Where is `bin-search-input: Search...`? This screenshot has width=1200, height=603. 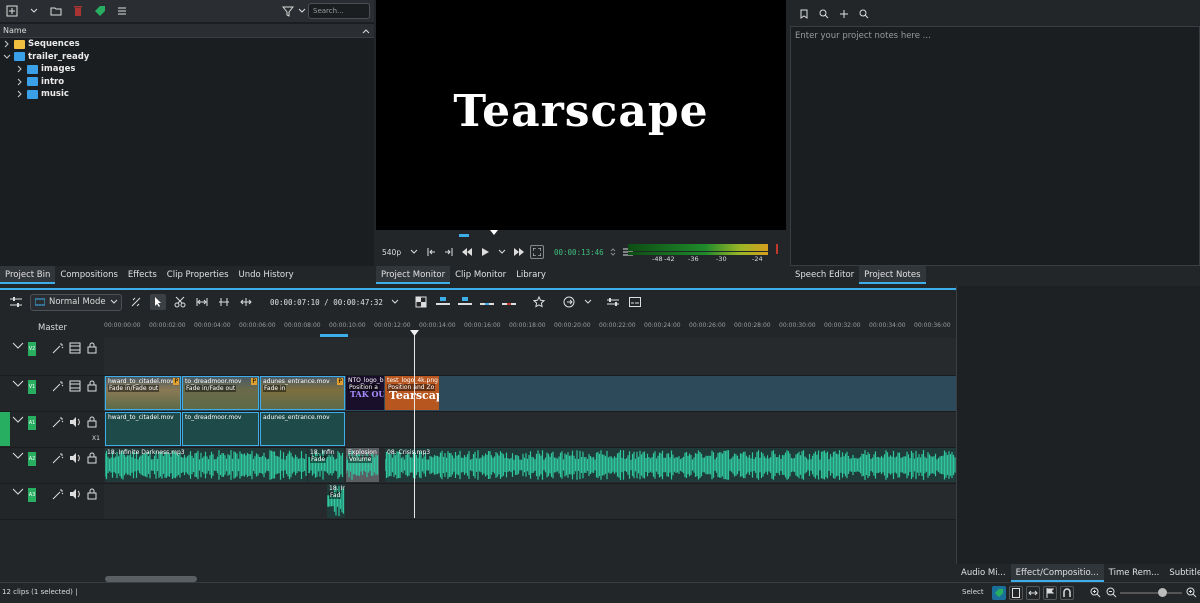
bin-search-input: Search... is located at coordinates (339, 11).